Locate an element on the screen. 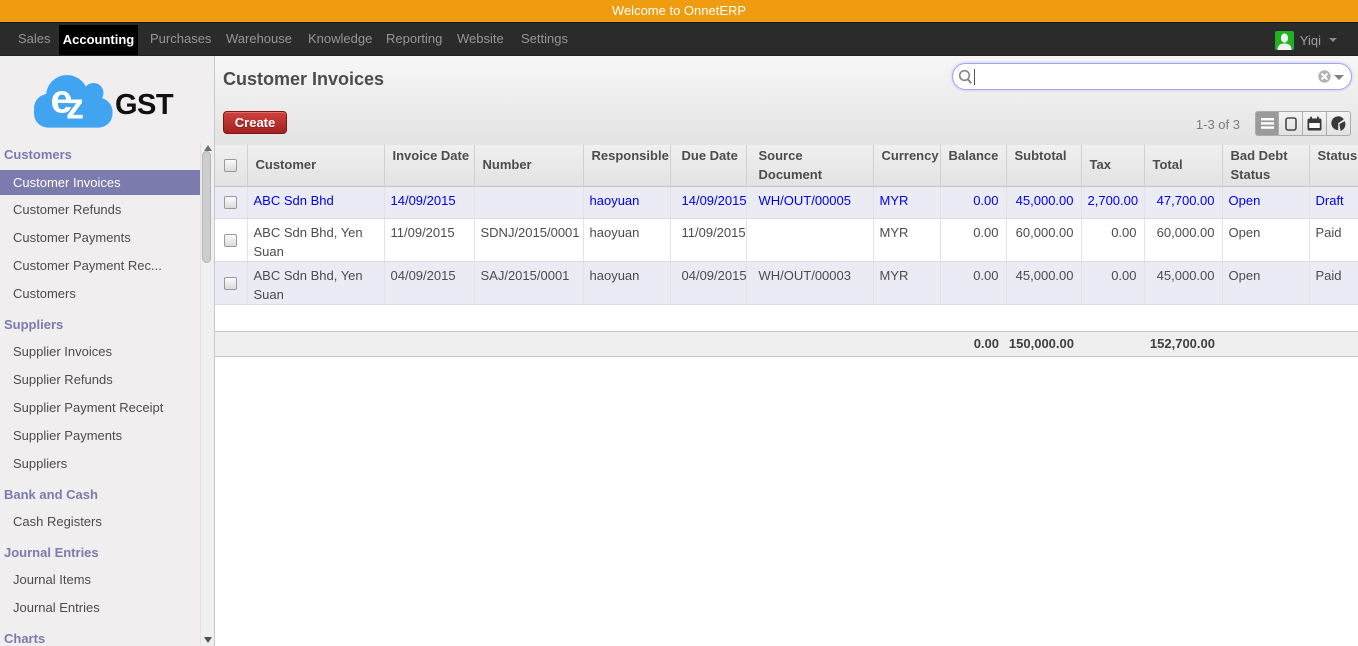 This screenshot has height=646, width=1358. svg-text: GST is located at coordinates (144, 105).